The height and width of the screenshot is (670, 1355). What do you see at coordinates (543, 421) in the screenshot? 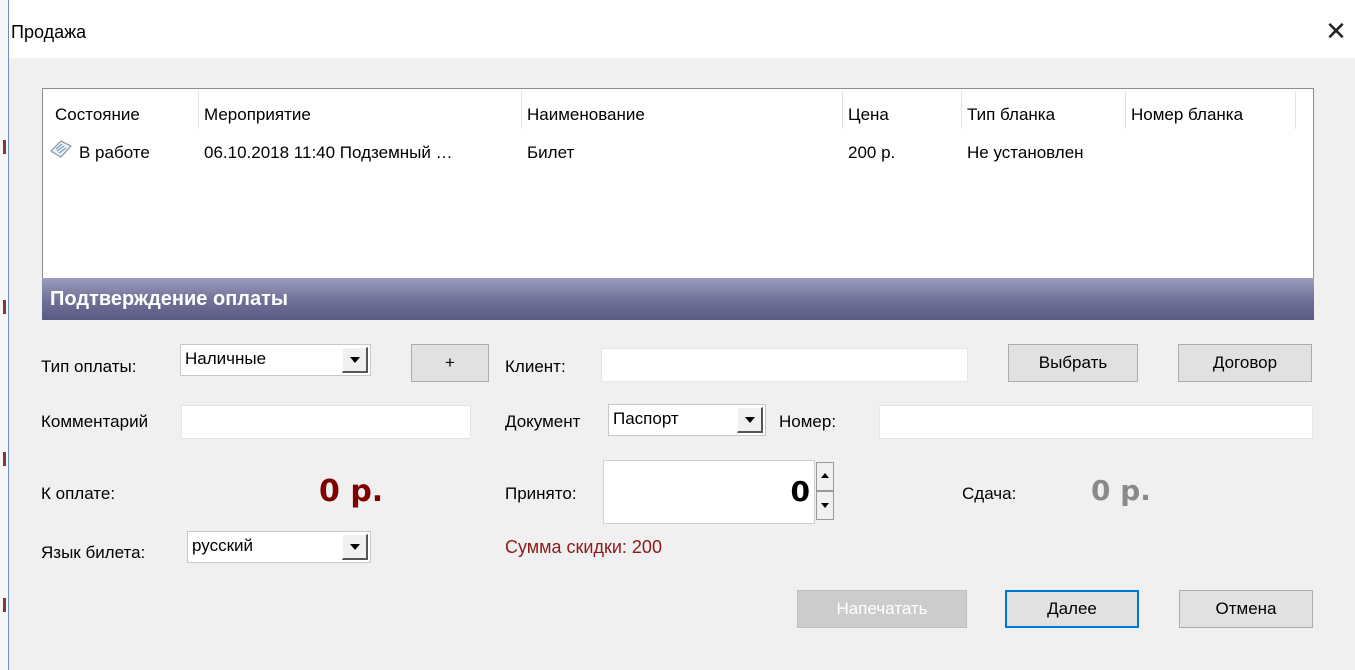
I see `document-label: Документ` at bounding box center [543, 421].